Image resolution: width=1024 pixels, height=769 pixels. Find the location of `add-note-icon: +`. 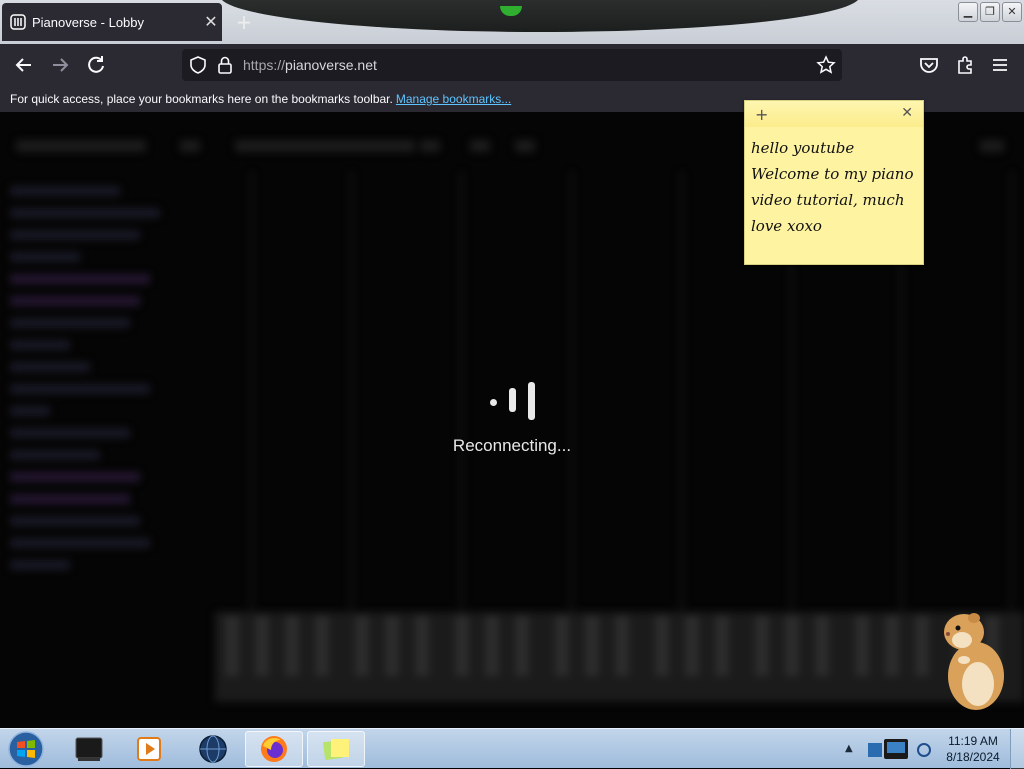

add-note-icon: + is located at coordinates (761, 114).